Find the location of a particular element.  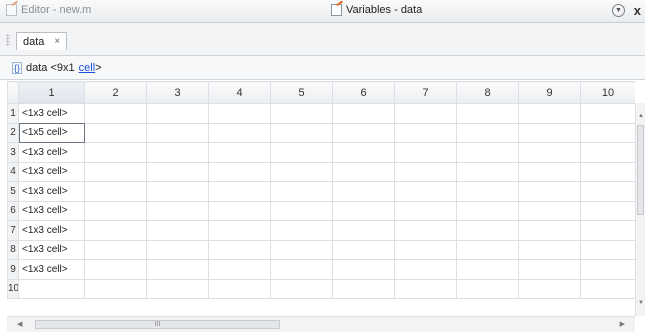

column-header: 3 is located at coordinates (177, 92).